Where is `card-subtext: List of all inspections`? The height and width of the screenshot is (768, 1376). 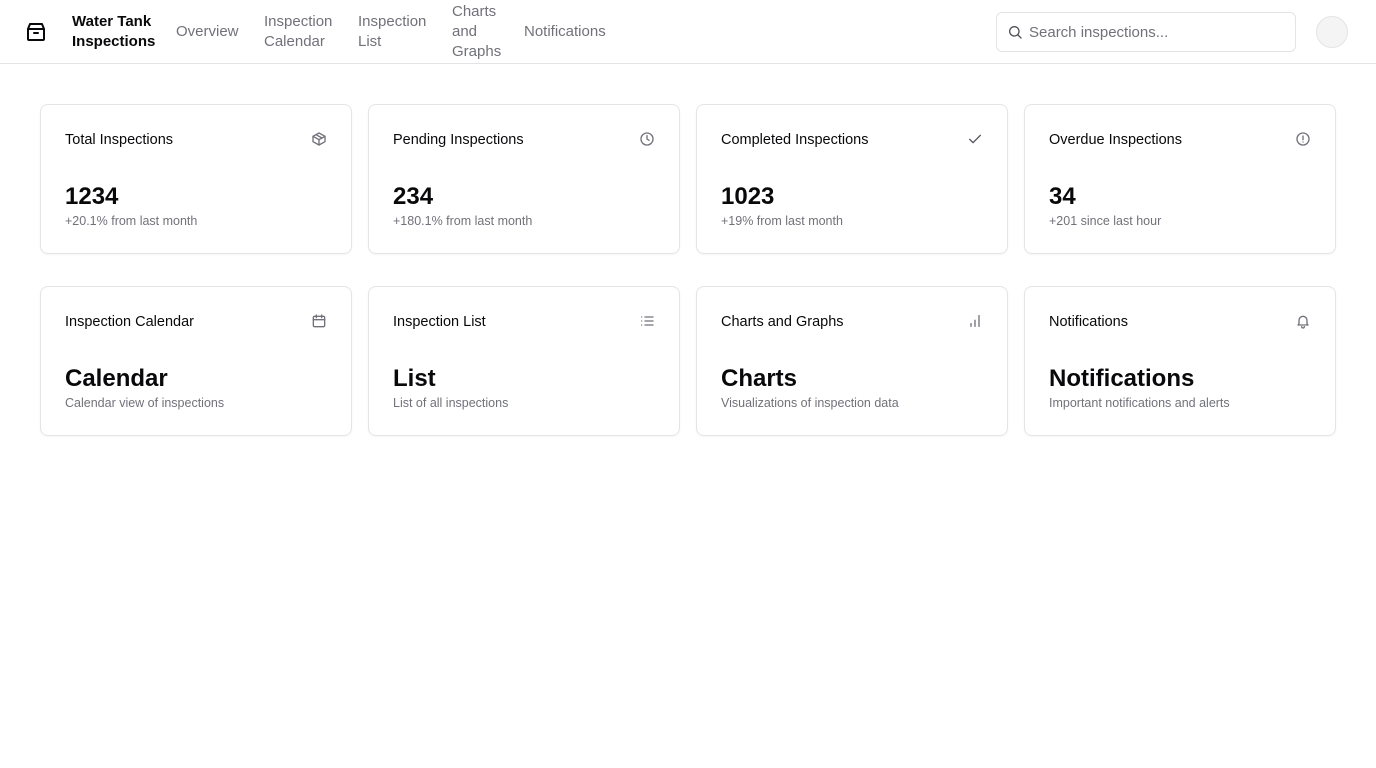 card-subtext: List of all inspections is located at coordinates (451, 403).